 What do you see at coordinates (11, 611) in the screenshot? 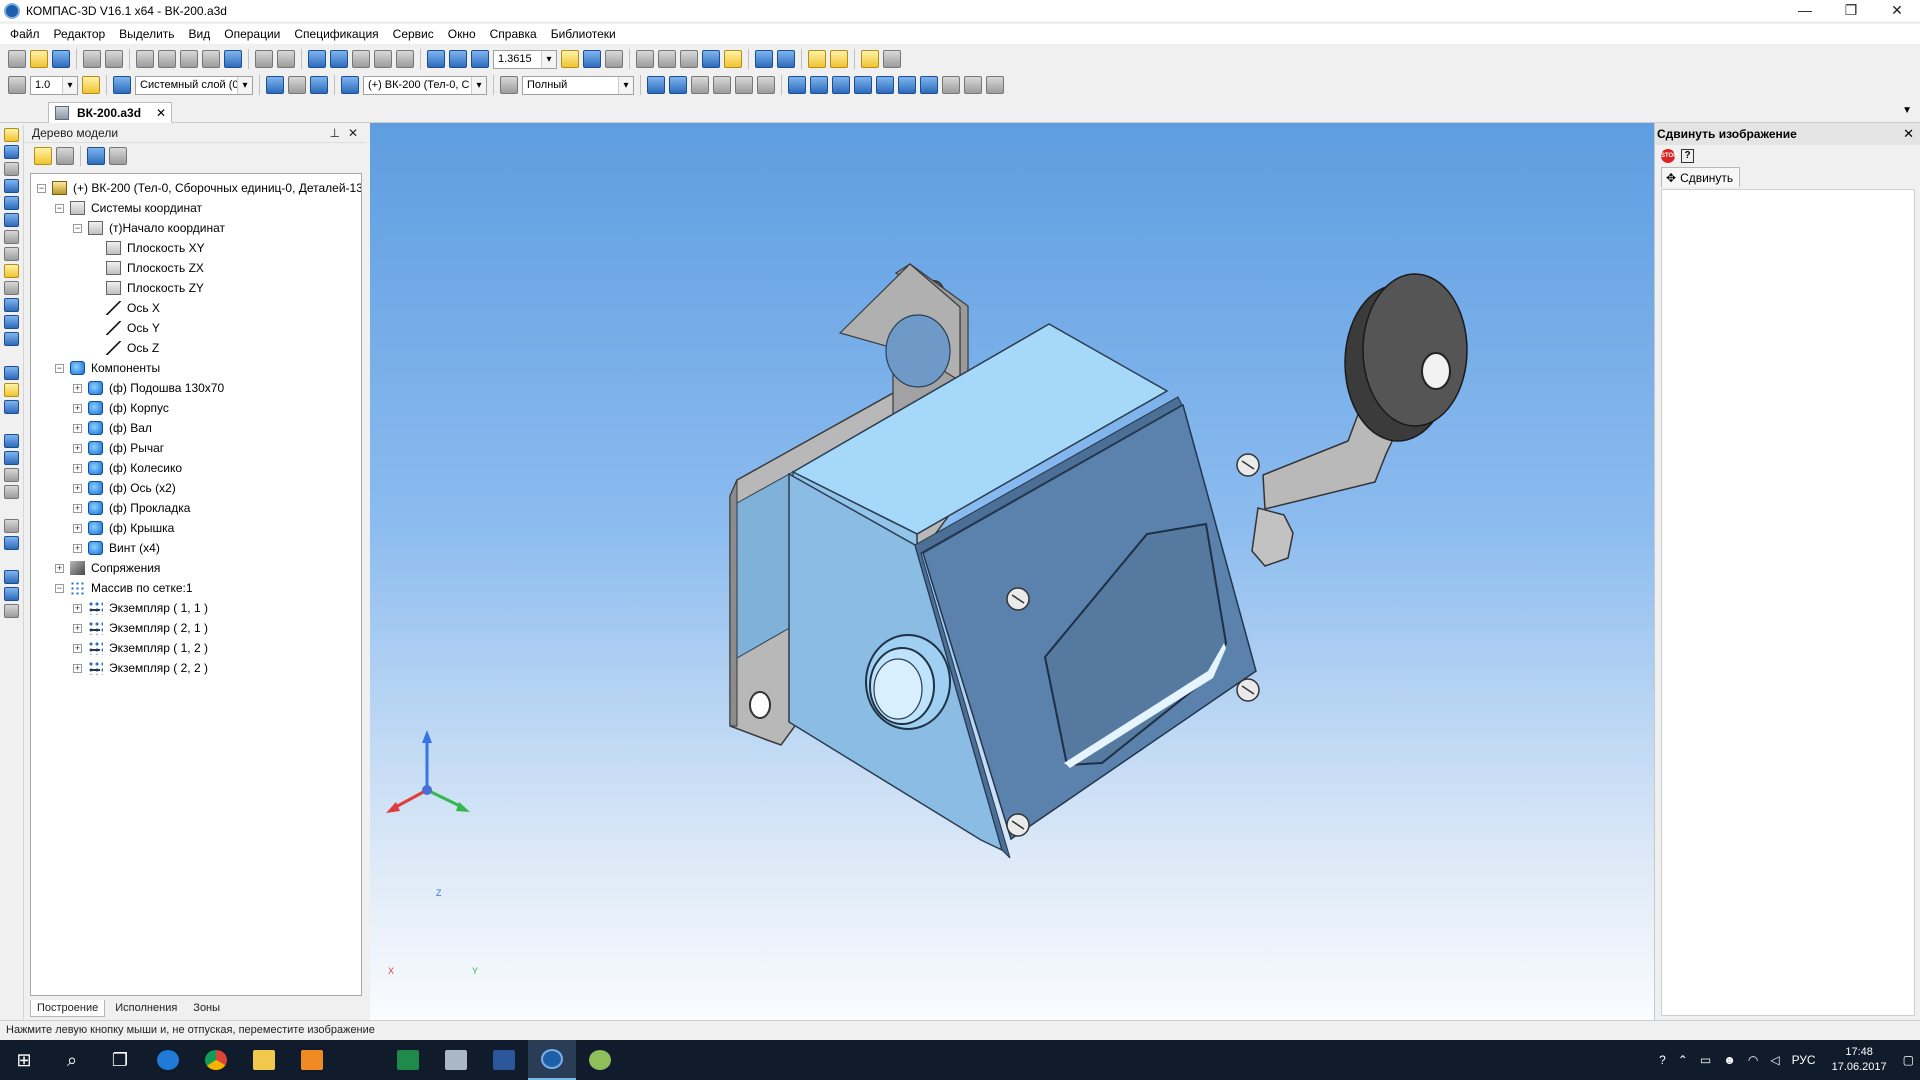
I see `expand-icon` at bounding box center [11, 611].